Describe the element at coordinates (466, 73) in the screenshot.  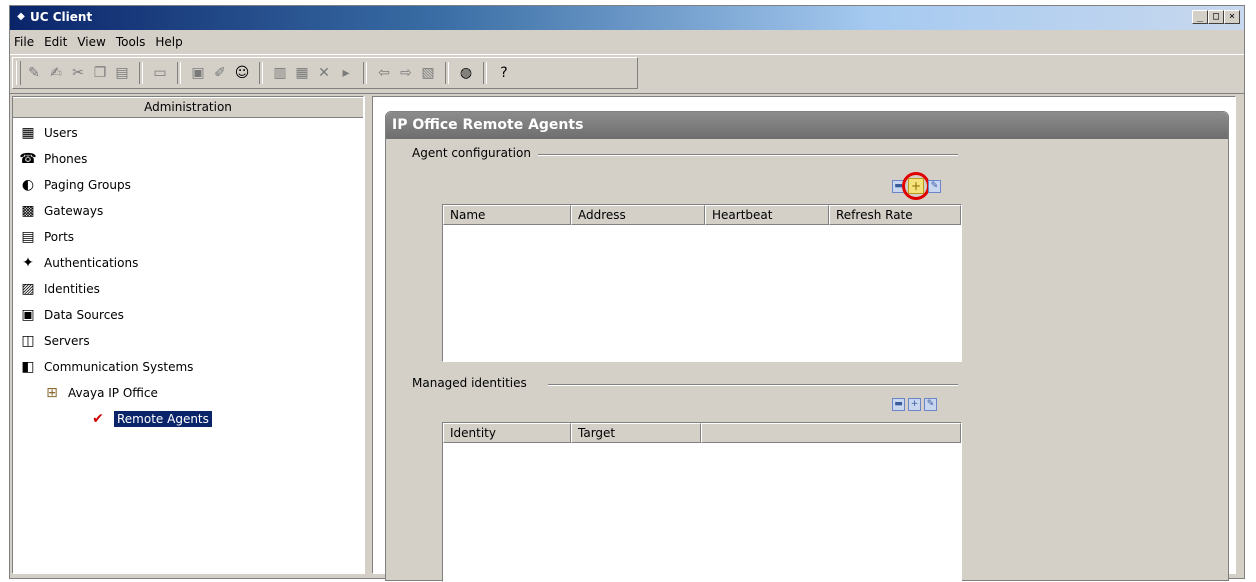
I see `globe-icon: ◍` at that location.